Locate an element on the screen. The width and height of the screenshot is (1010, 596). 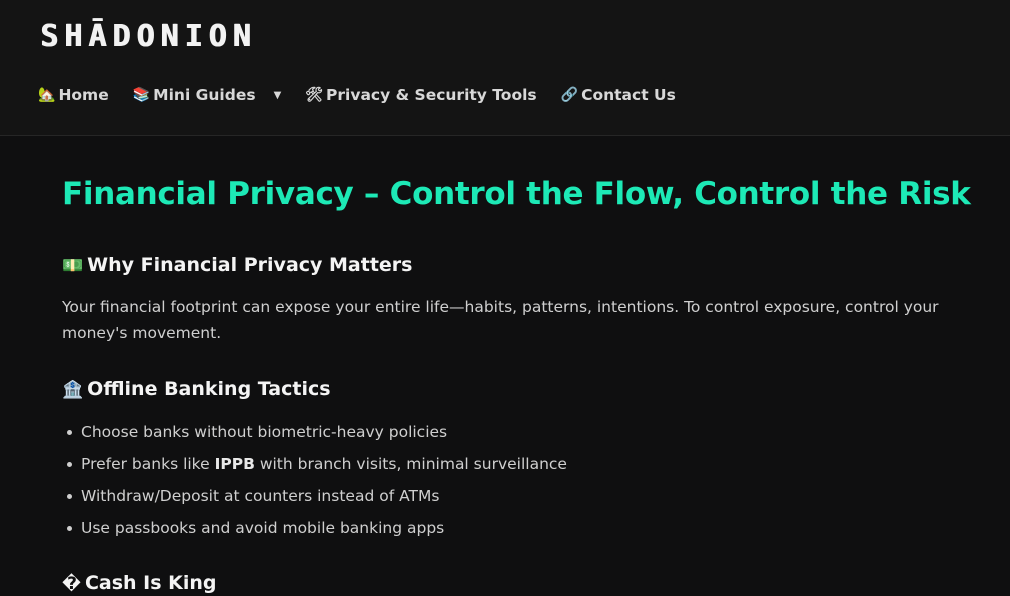
nav-item-home: 🏡 Home is located at coordinates (73, 95).